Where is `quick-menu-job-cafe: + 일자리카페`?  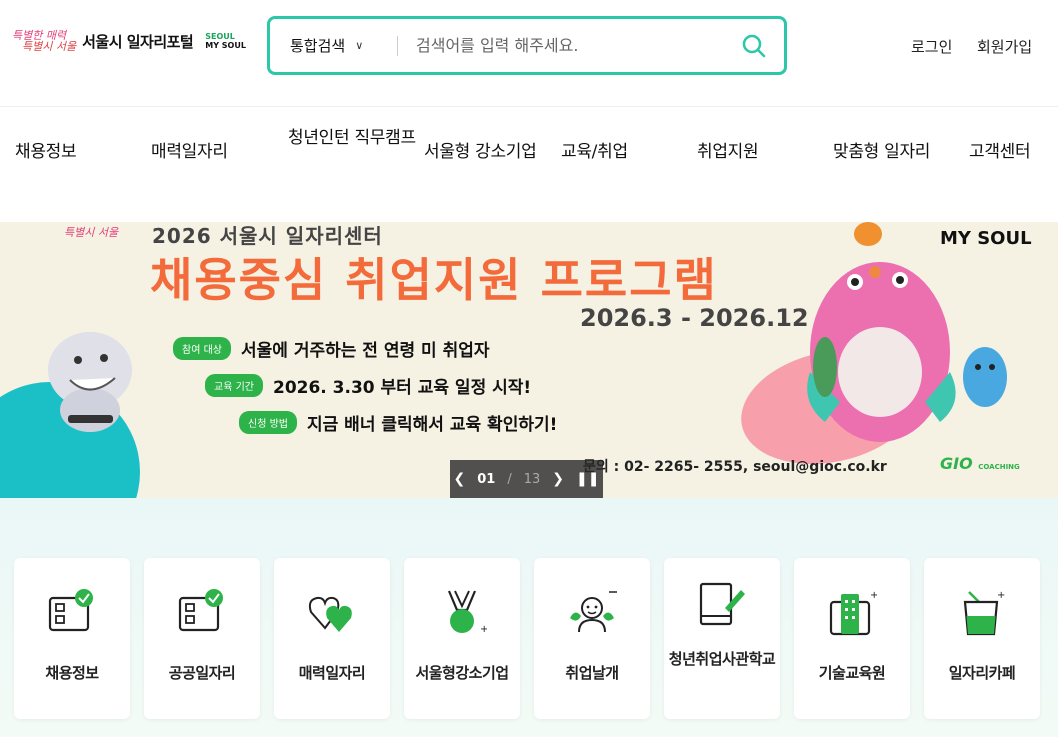 quick-menu-job-cafe: + 일자리카페 is located at coordinates (982, 638).